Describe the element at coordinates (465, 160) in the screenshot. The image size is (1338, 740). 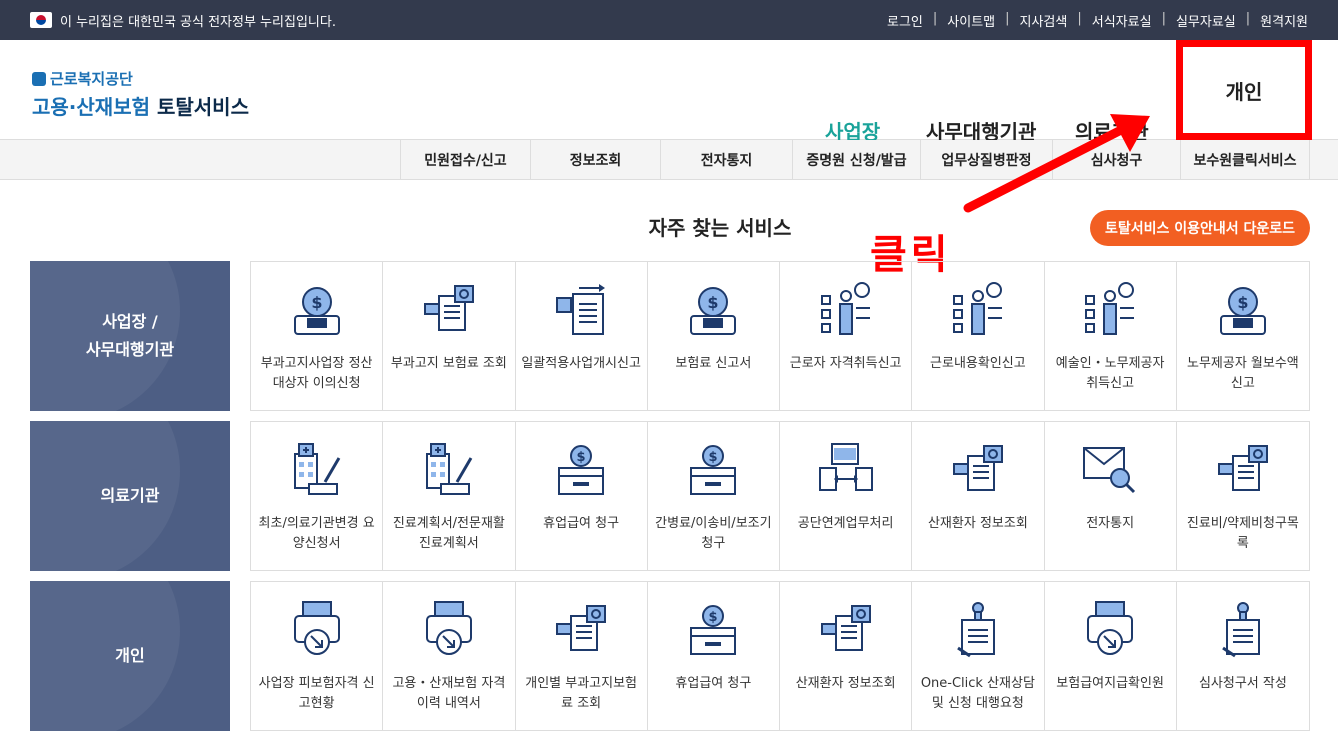
I see `sub-nav-complaint: 민원접수/신고` at that location.